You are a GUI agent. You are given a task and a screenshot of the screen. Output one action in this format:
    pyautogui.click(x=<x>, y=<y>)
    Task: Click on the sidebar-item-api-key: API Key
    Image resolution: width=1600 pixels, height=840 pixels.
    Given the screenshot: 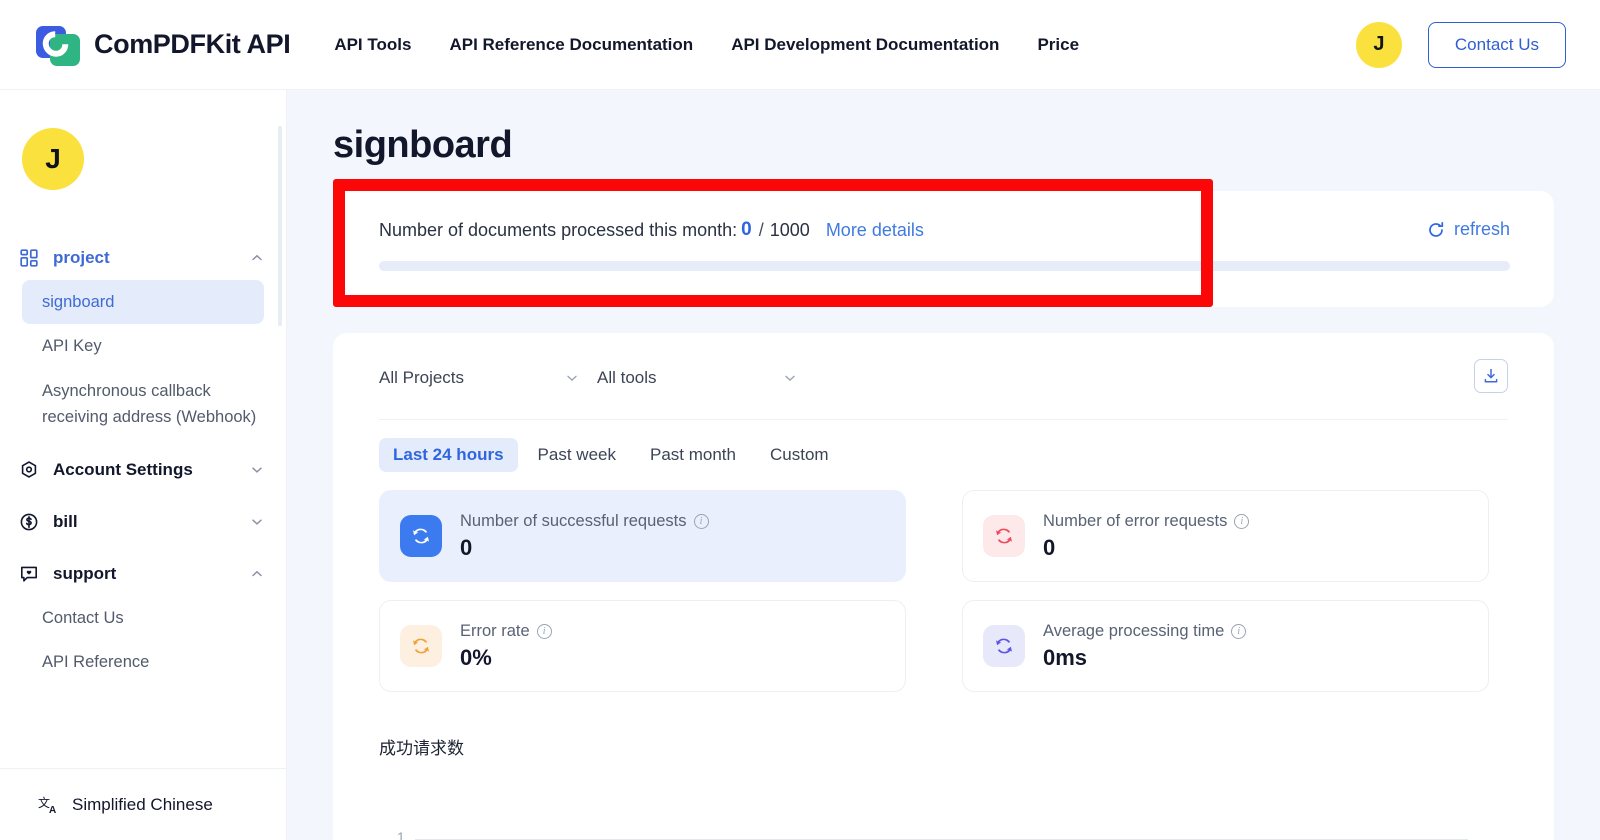 What is the action you would take?
    pyautogui.click(x=143, y=346)
    